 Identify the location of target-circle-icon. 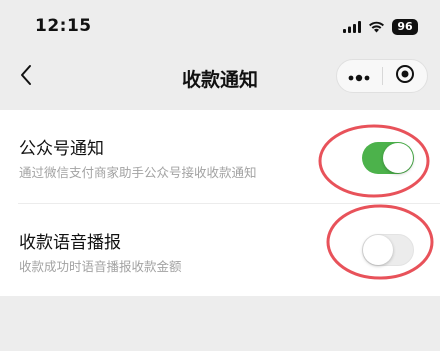
(405, 76).